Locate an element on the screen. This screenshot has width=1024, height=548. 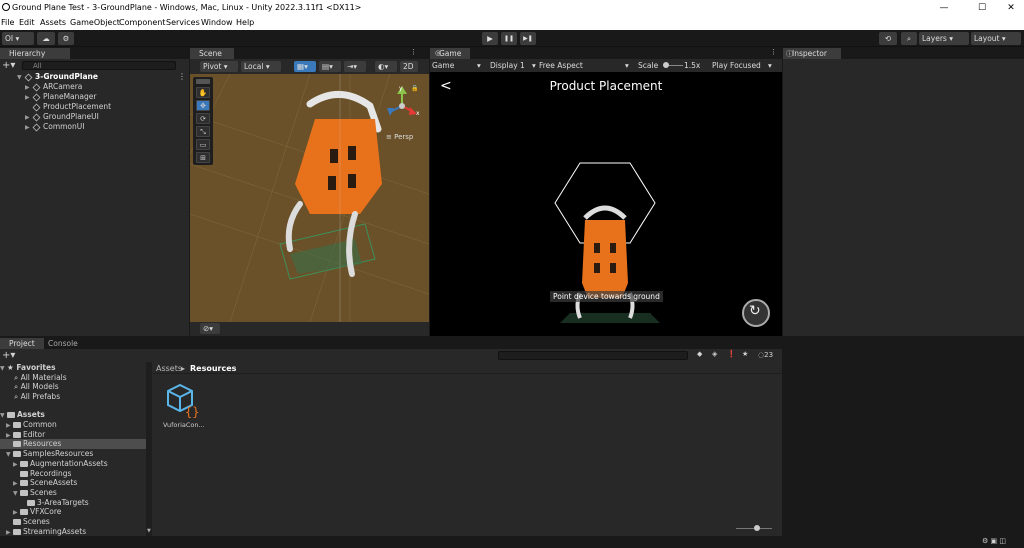
shading-mode-icon: ◐▾ is located at coordinates (386, 66).